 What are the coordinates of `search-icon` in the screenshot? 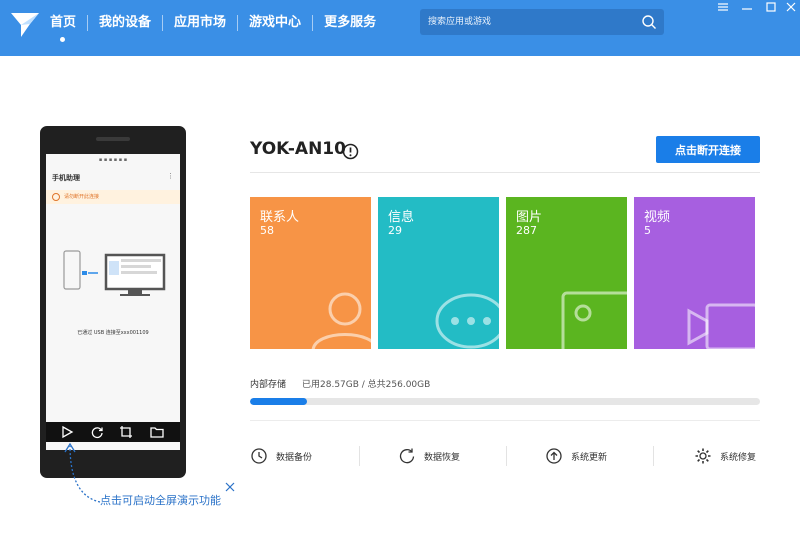 It's located at (649, 22).